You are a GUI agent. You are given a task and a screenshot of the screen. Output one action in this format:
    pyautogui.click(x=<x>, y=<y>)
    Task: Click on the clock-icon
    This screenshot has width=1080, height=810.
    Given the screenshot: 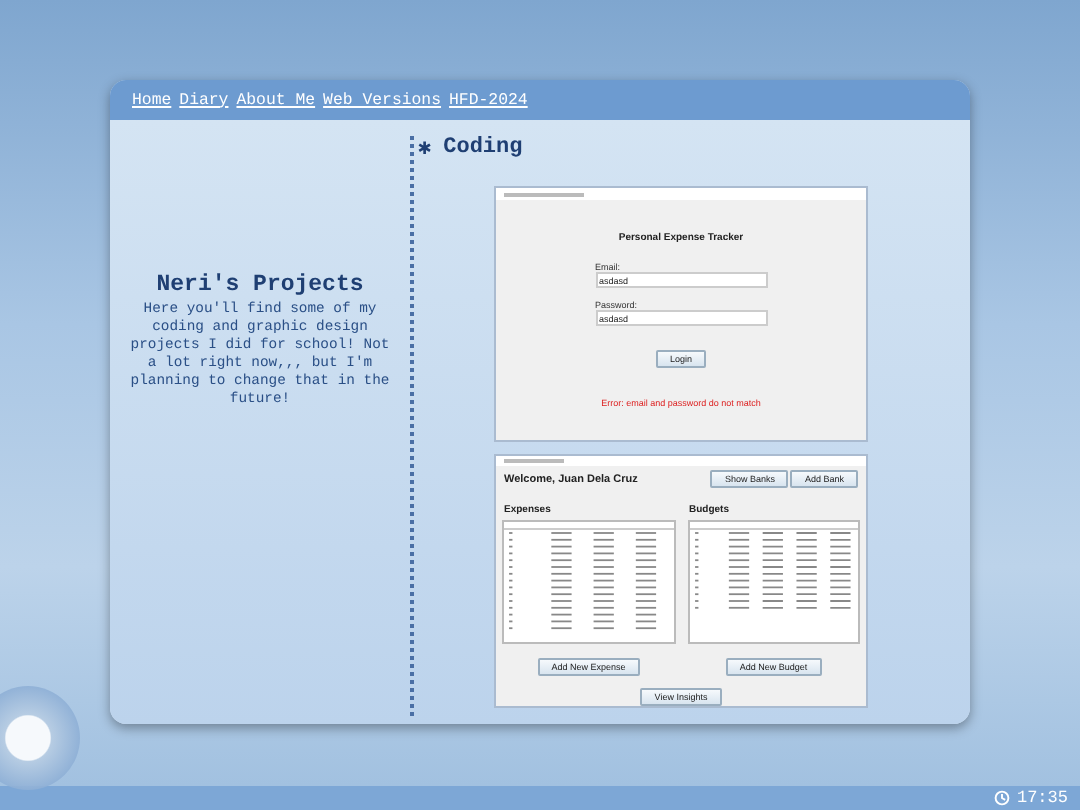 What is the action you would take?
    pyautogui.click(x=1002, y=798)
    